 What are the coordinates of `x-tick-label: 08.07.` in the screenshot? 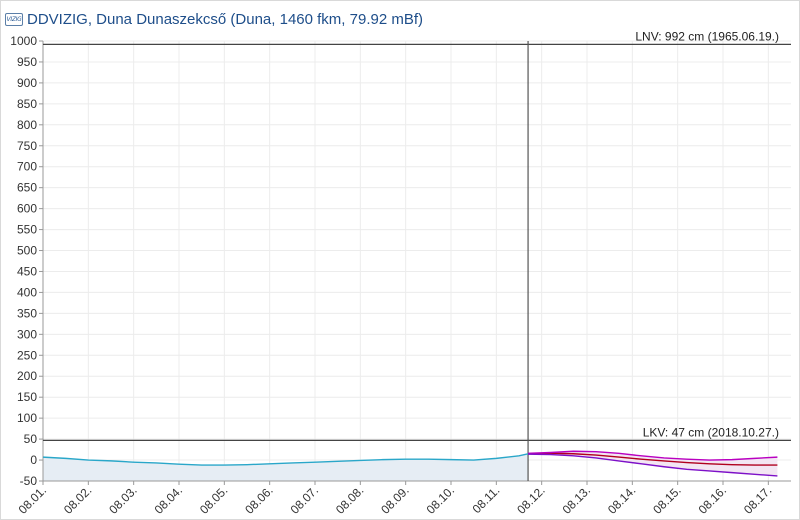 It's located at (304, 499).